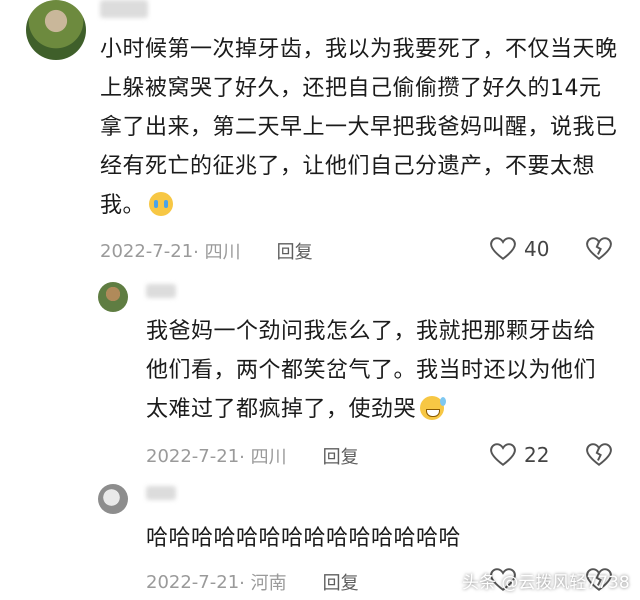 Image resolution: width=640 pixels, height=600 pixels. I want to click on comment-meta: 2022-7-21 · 河南 回复, so click(252, 582).